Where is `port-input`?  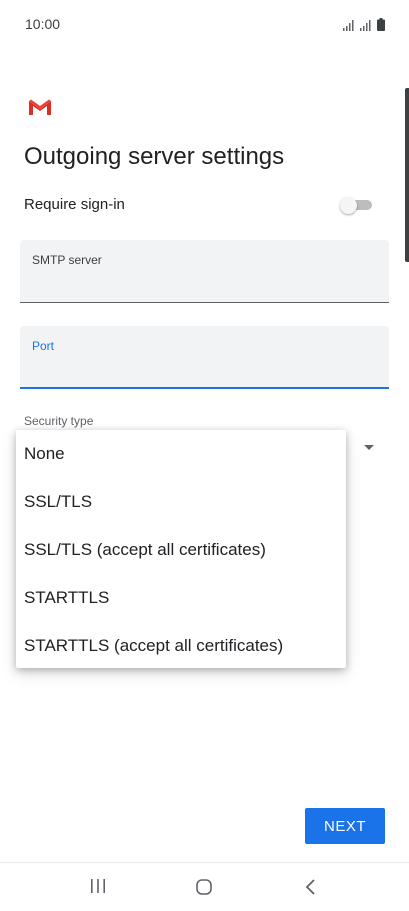 port-input is located at coordinates (204, 371).